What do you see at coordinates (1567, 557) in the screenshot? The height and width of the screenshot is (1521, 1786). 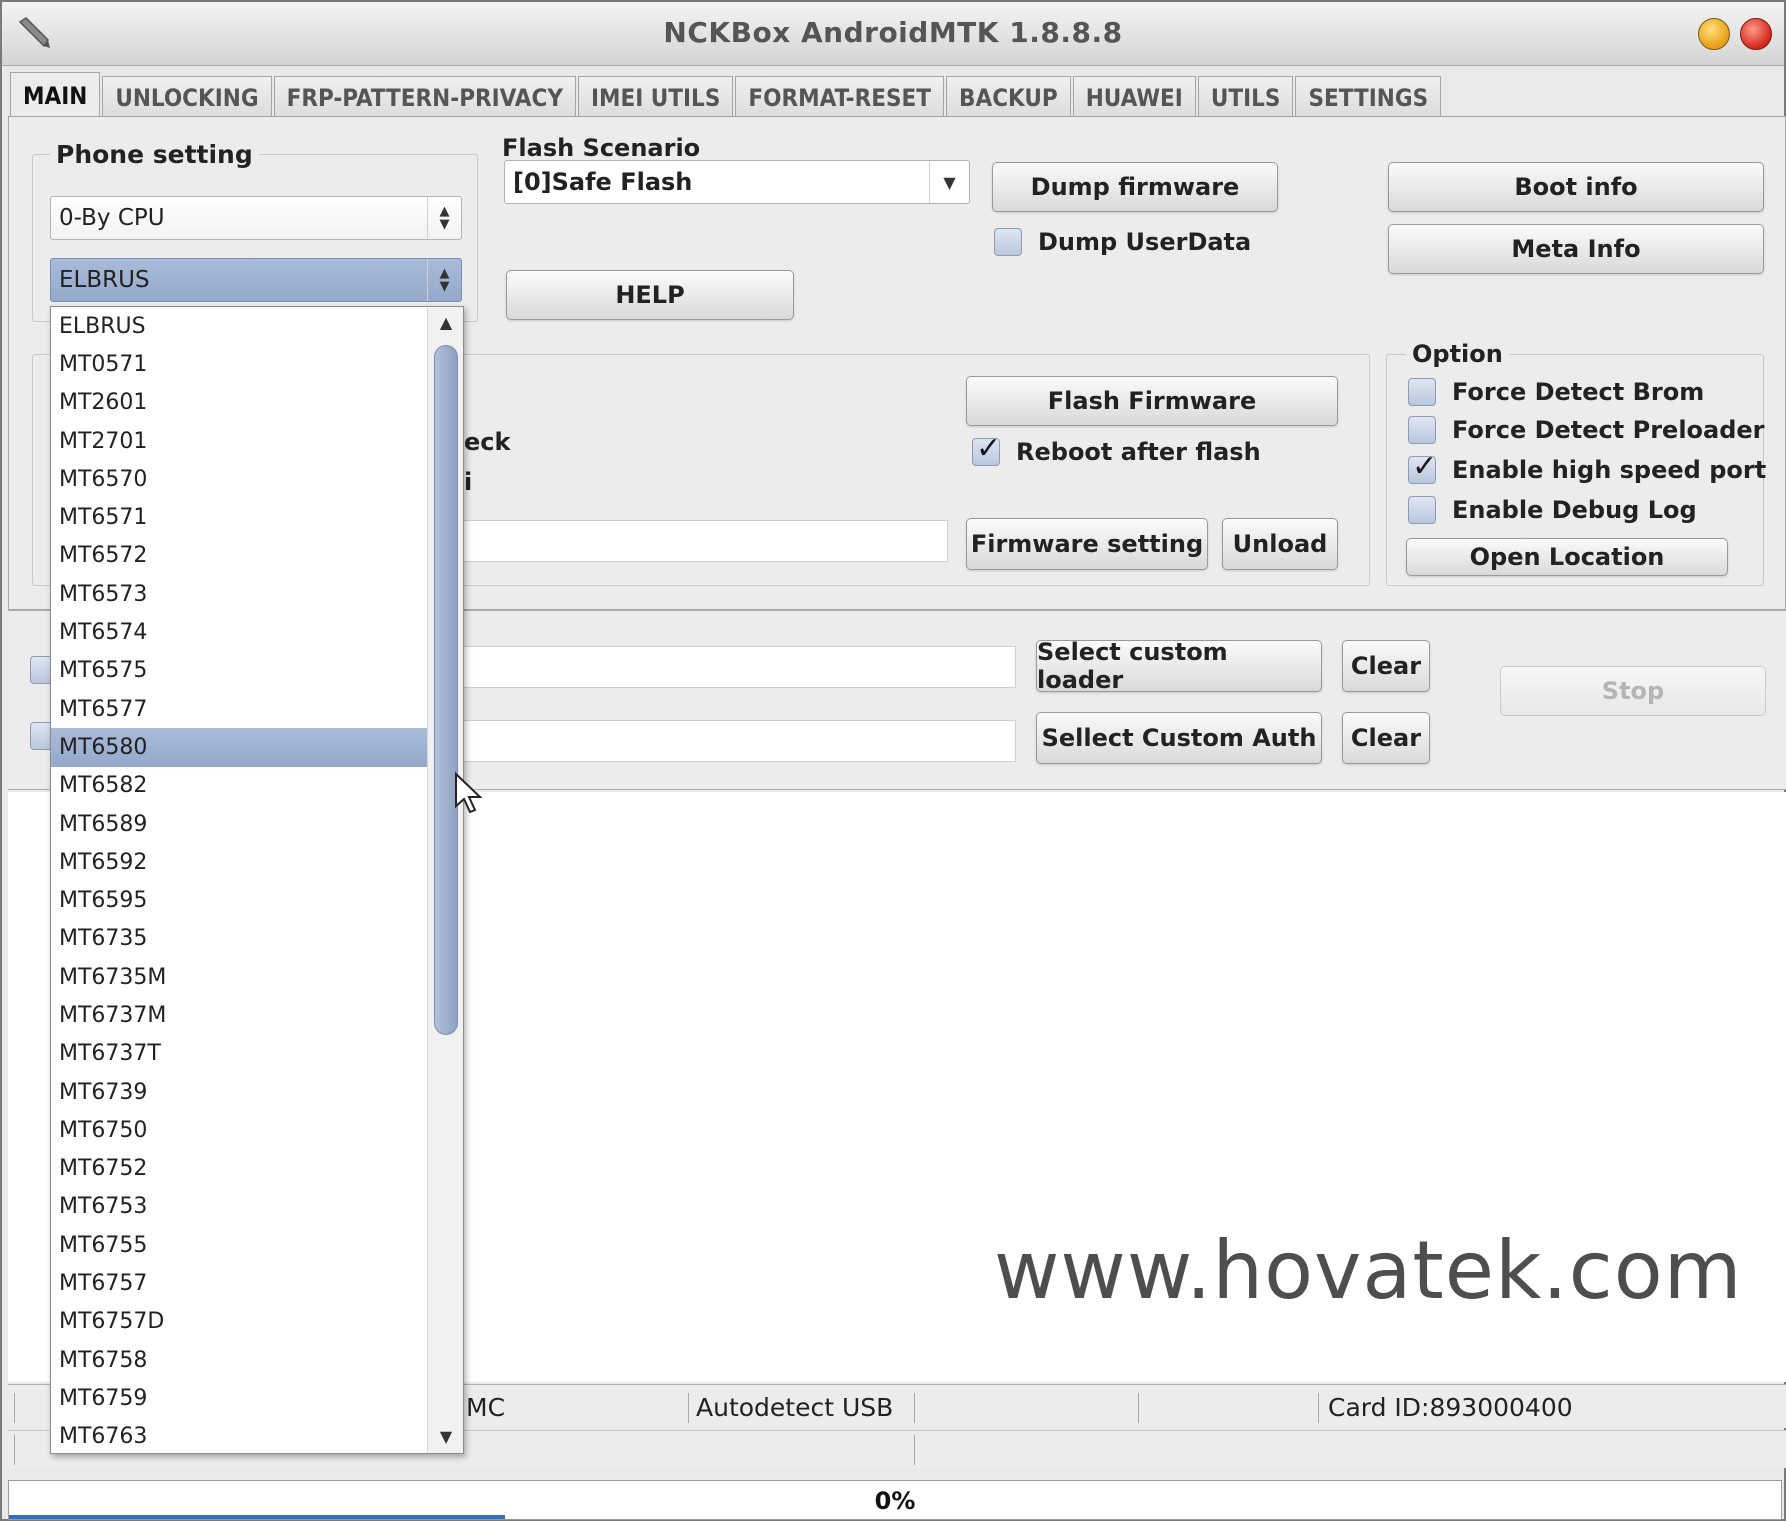 I see `open-location-button: Open Location` at bounding box center [1567, 557].